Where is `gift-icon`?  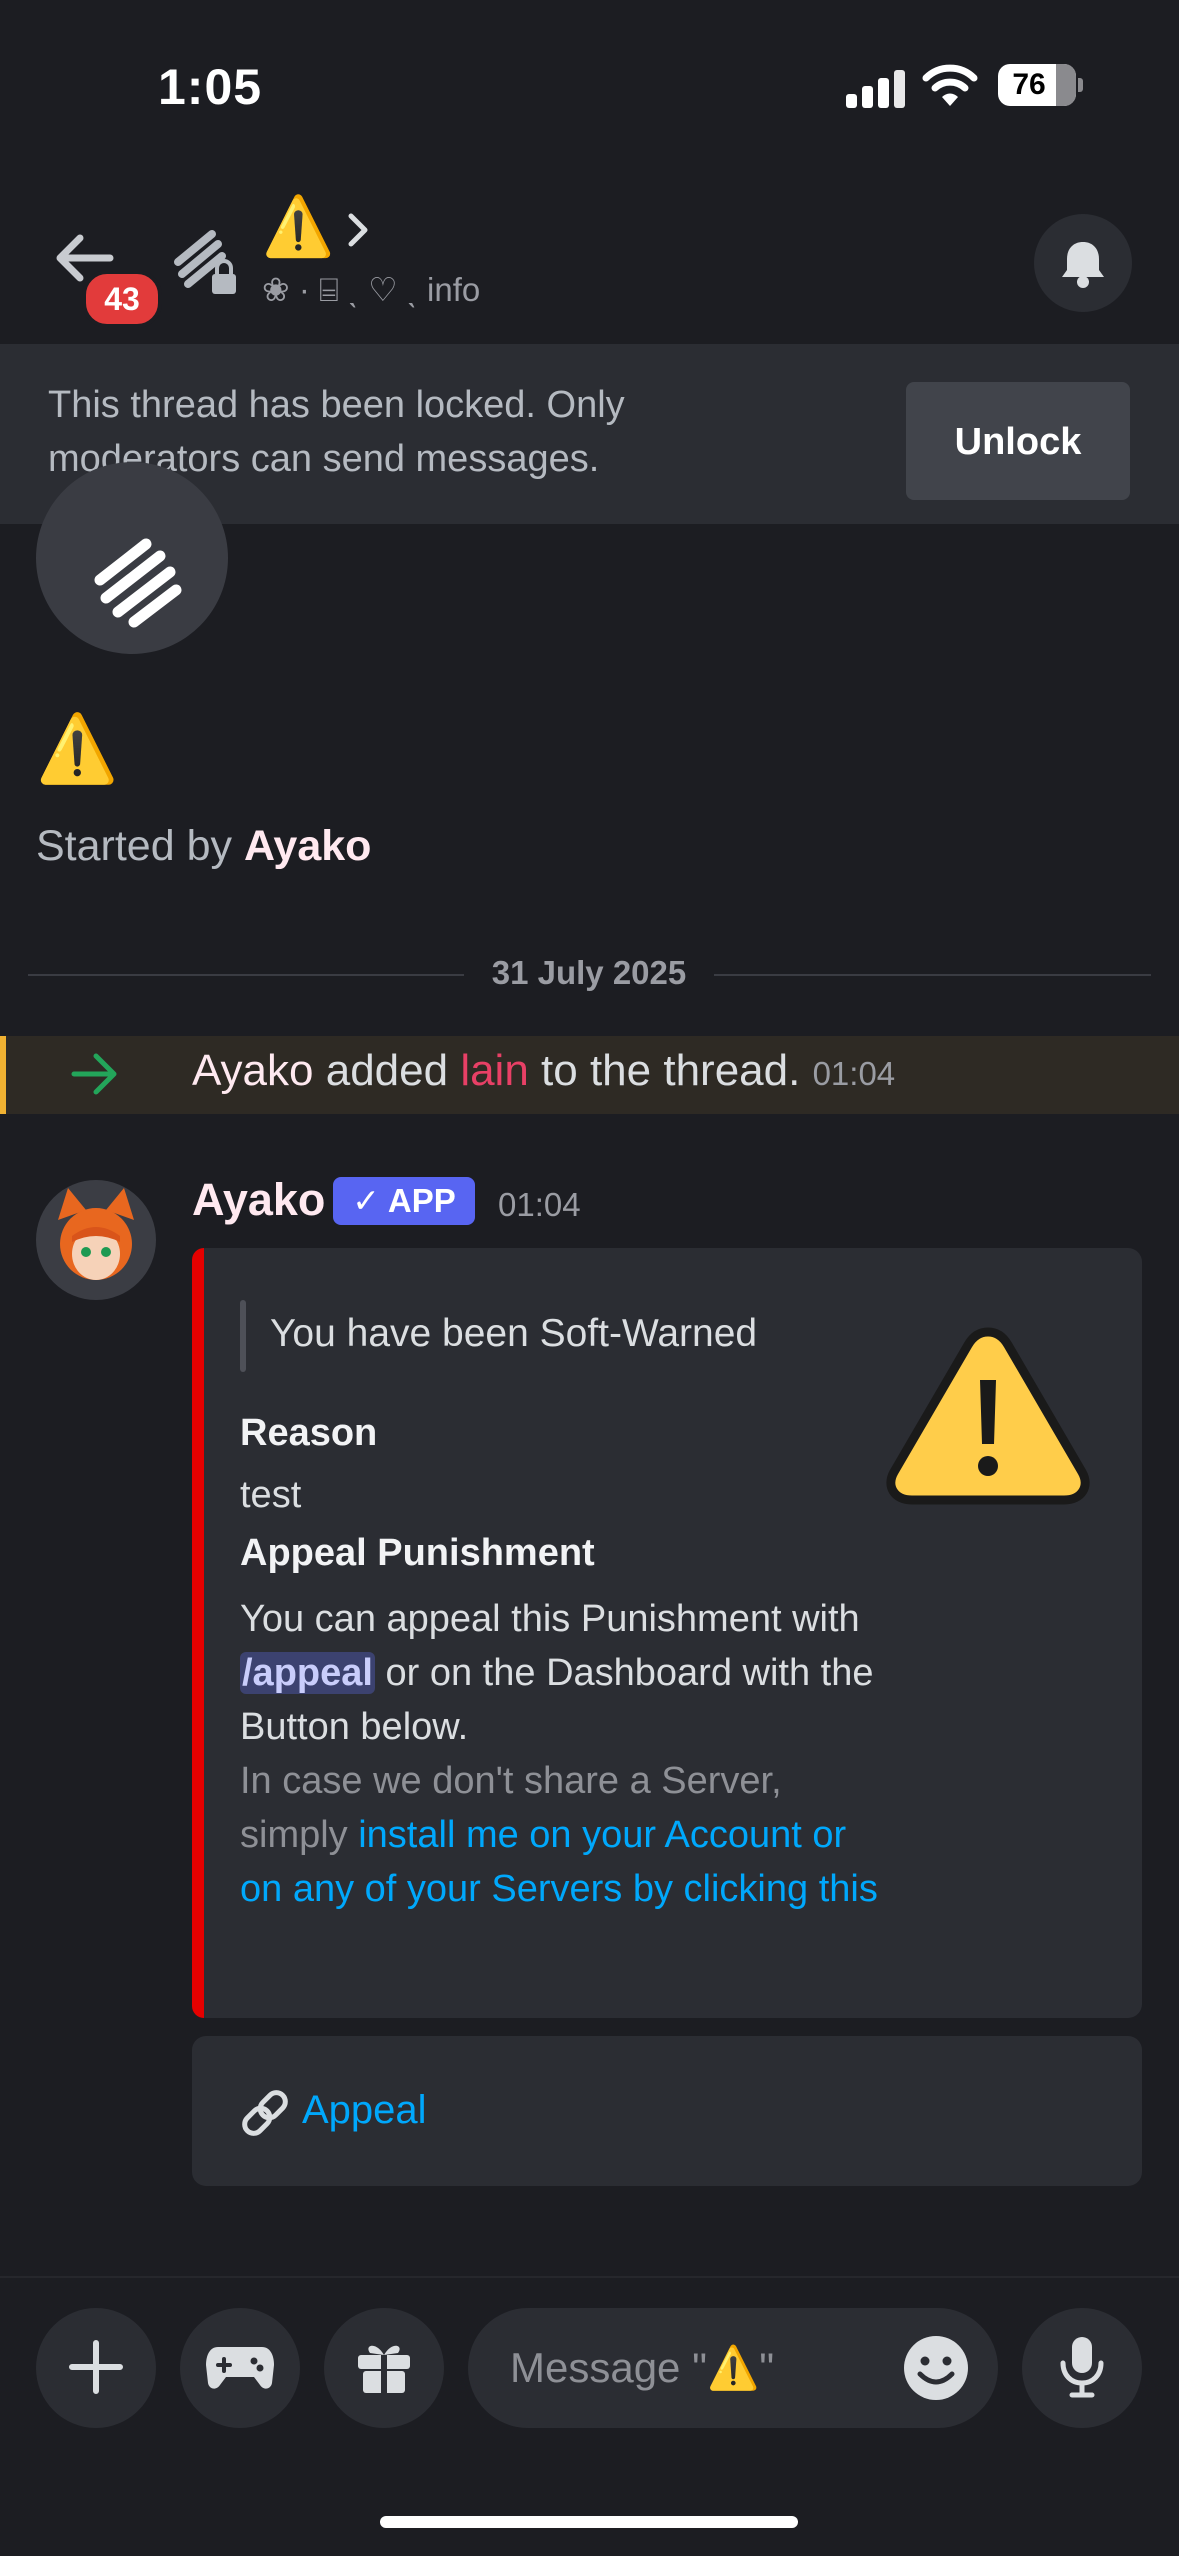 gift-icon is located at coordinates (384, 2369).